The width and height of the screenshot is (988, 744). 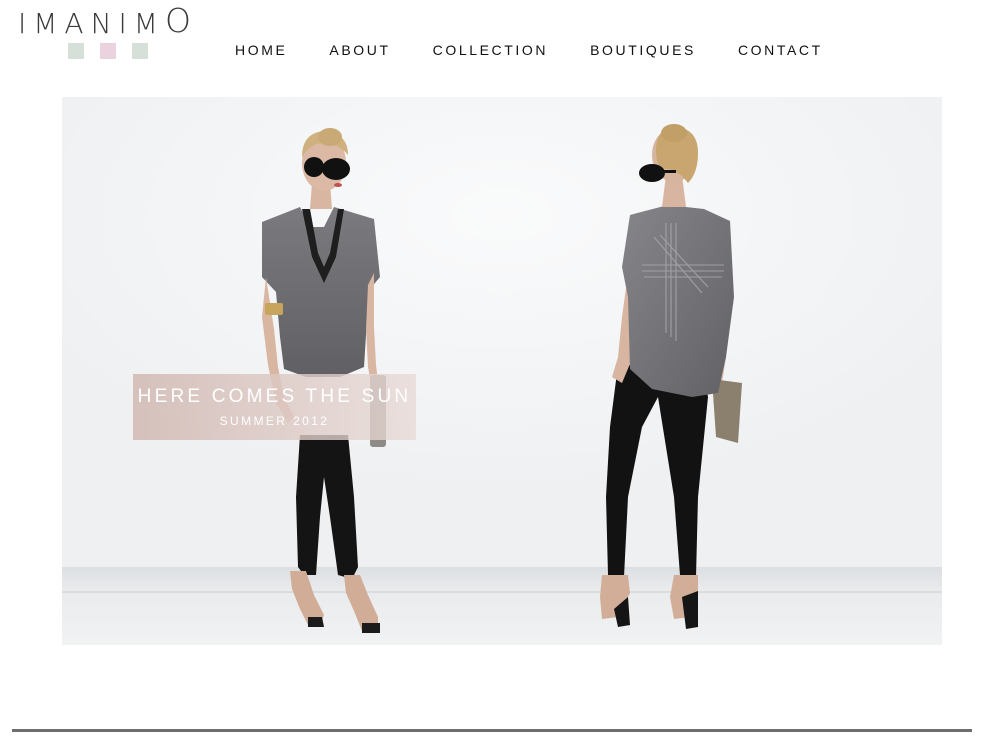 I want to click on nav-boutiques: BOUTIQUES, so click(x=643, y=50).